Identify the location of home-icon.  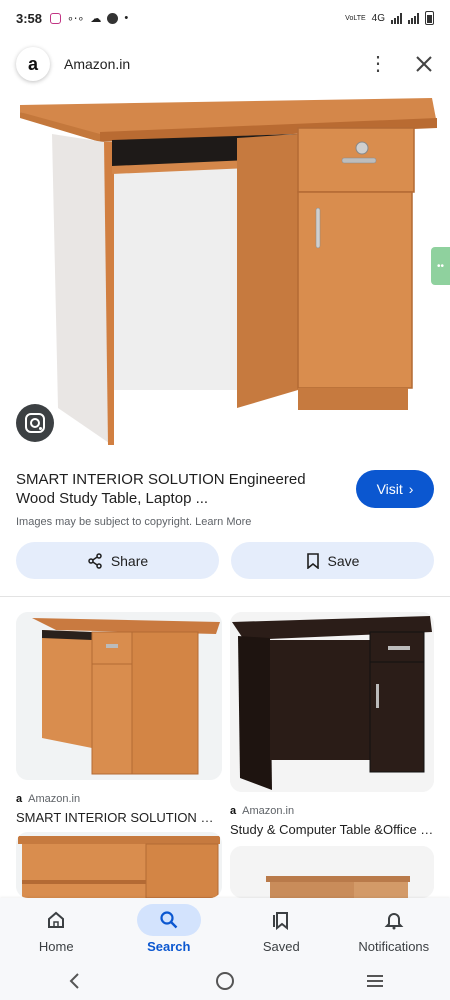
(56, 919).